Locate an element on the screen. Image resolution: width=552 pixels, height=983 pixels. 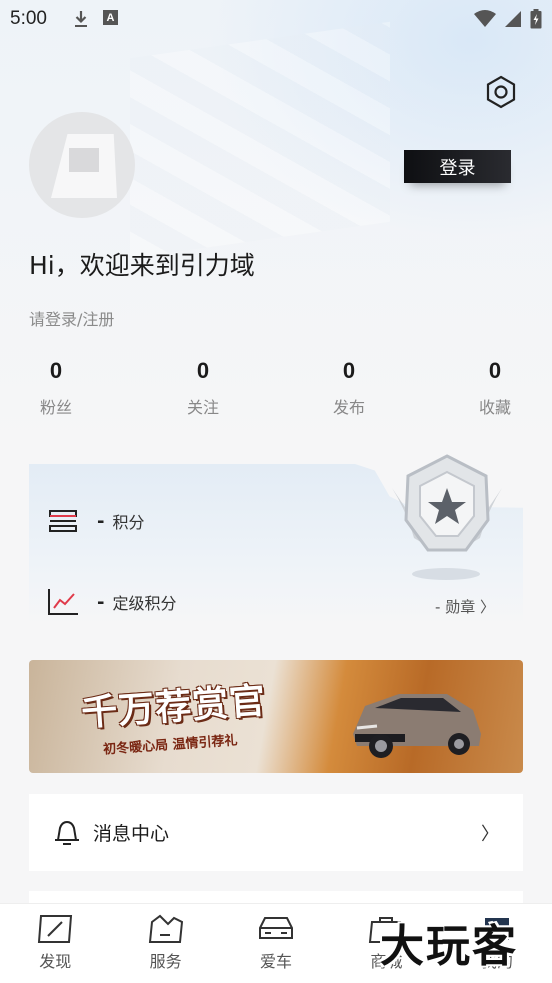
stat-posts: 0 发布 is located at coordinates (349, 388).